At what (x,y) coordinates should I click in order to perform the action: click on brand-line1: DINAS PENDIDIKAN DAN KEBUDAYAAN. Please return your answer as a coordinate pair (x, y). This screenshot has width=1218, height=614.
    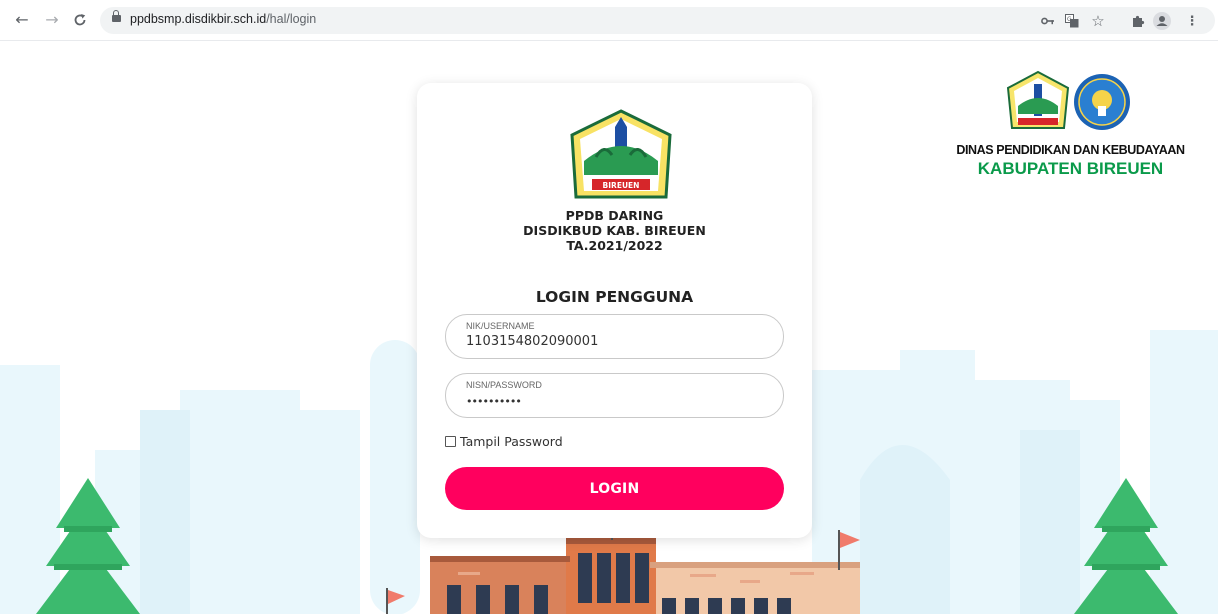
    Looking at the image, I should click on (1070, 150).